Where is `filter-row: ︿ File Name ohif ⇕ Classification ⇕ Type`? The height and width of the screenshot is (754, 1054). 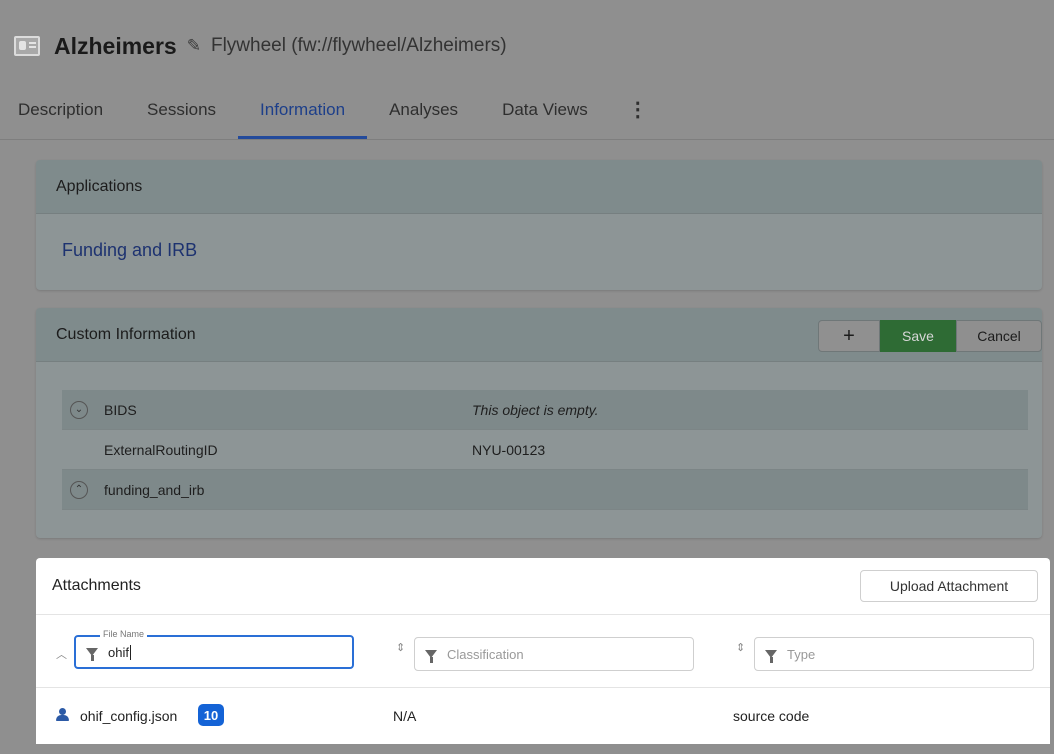
filter-row: ︿ File Name ohif ⇕ Classification ⇕ Type is located at coordinates (543, 651).